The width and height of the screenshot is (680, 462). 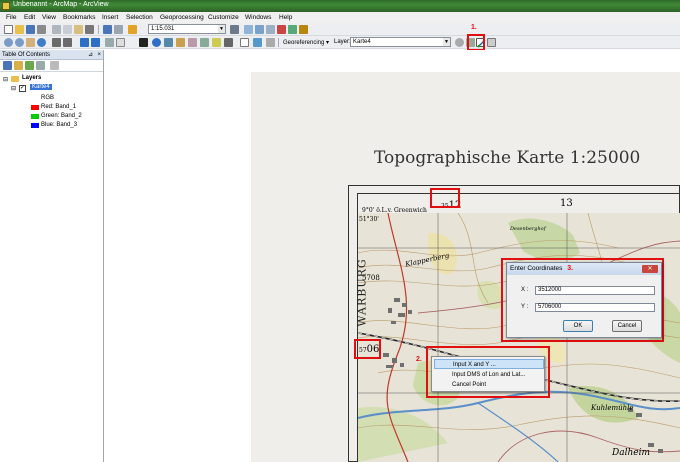 I want to click on options-icon, so click(x=54, y=65).